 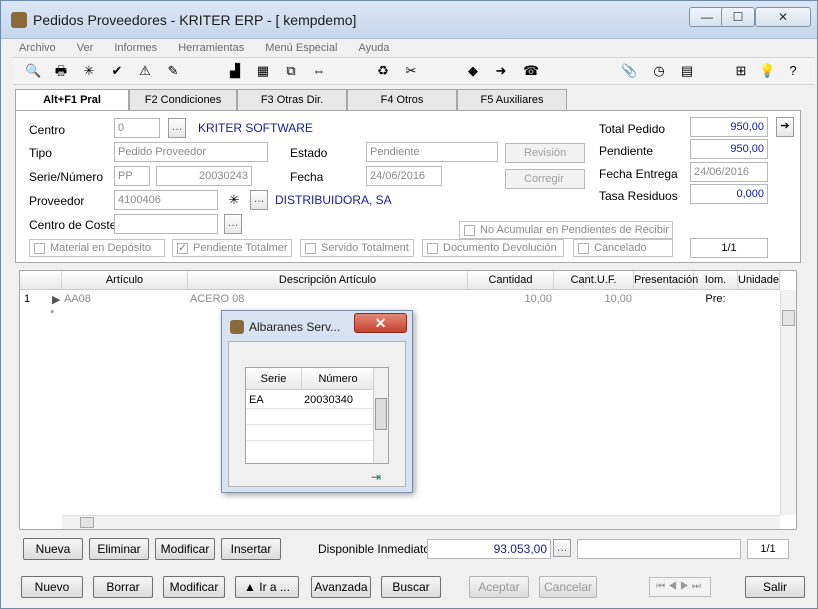 What do you see at coordinates (183, 100) in the screenshot?
I see `tab-condiciones: F2 Condiciones` at bounding box center [183, 100].